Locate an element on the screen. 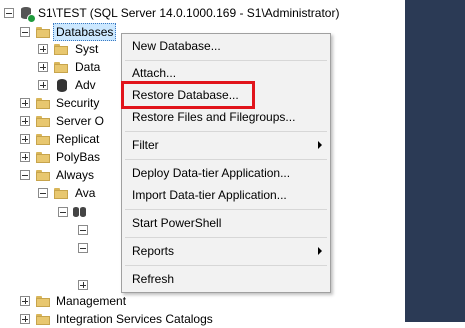 The width and height of the screenshot is (465, 328). restore-database-highlight is located at coordinates (188, 95).